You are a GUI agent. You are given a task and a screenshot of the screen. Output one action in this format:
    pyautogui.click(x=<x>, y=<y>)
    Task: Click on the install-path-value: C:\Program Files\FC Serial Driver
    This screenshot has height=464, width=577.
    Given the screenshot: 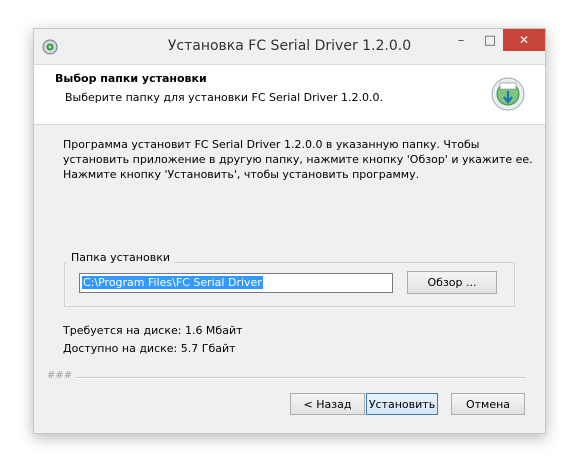 What is the action you would take?
    pyautogui.click(x=172, y=282)
    